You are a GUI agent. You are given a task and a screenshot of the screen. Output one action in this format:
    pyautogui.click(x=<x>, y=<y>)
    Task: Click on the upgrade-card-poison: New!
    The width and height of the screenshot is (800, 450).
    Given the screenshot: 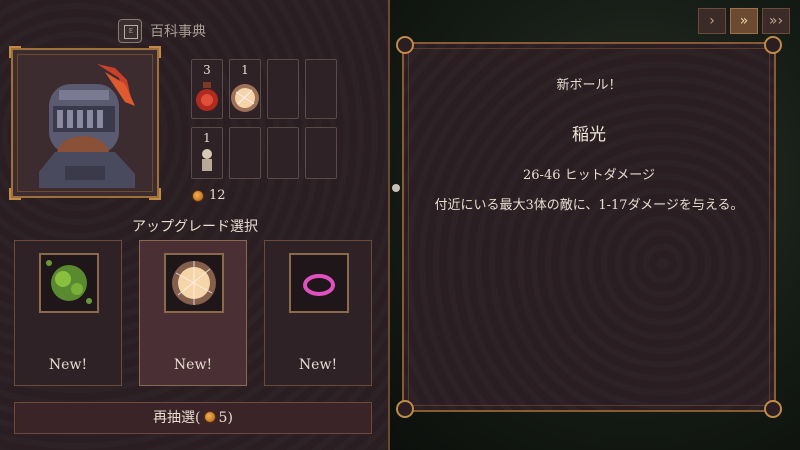 What is the action you would take?
    pyautogui.click(x=68, y=313)
    